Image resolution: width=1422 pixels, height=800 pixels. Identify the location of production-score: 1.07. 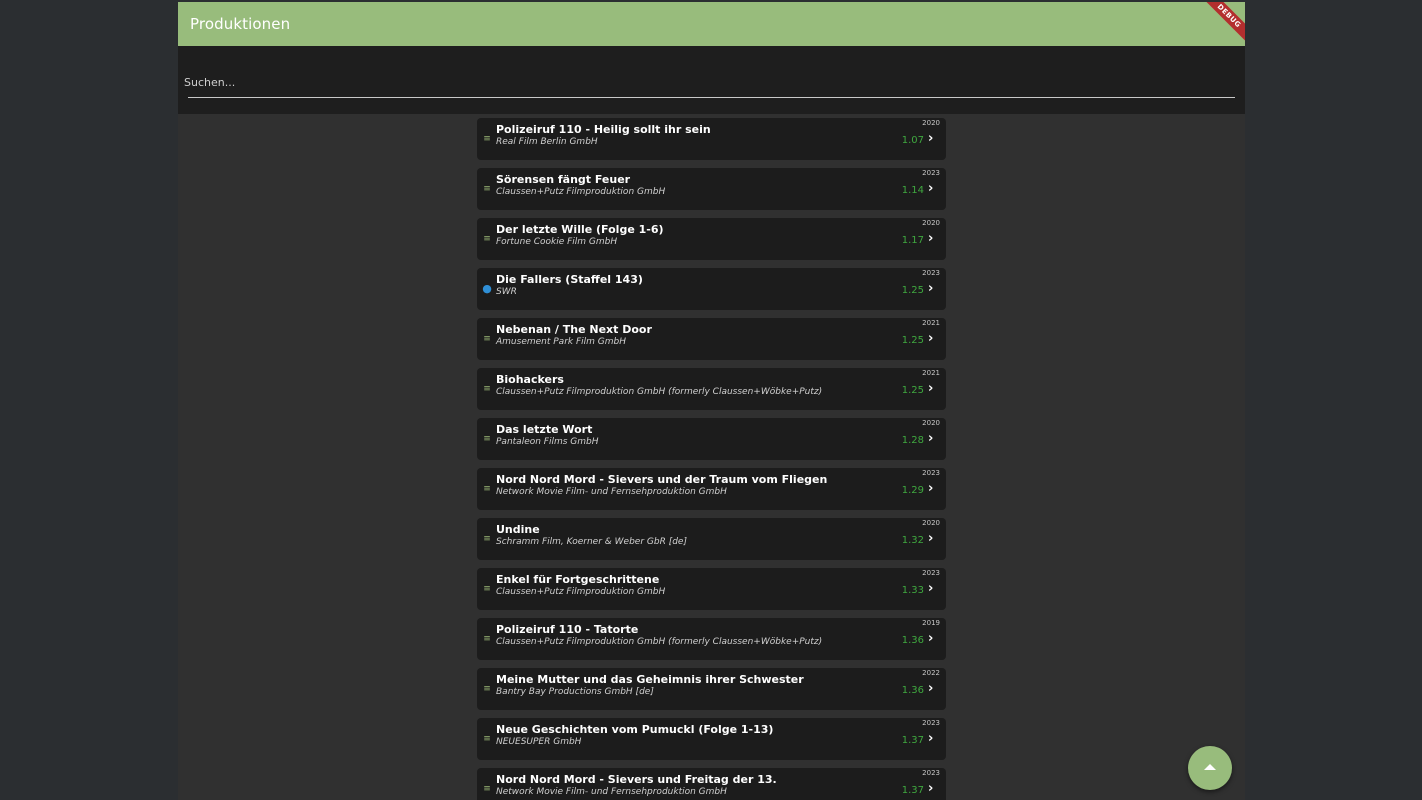
(912, 140).